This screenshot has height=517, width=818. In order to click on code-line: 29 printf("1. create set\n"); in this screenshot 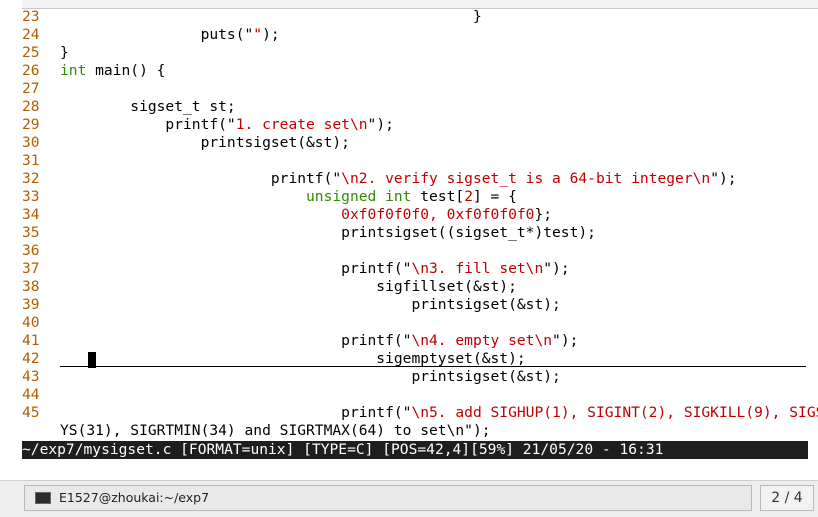, I will do `click(208, 125)`.